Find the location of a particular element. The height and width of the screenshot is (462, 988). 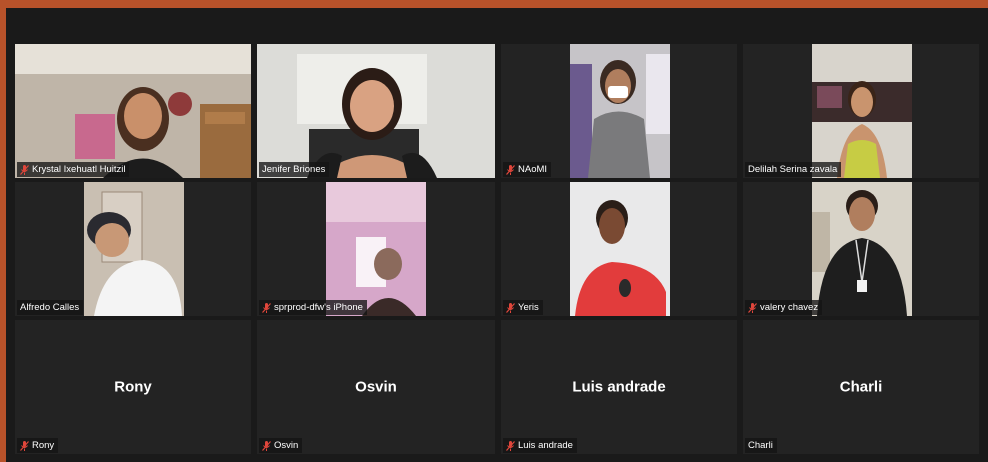

participant-center-name: Charli is located at coordinates (861, 387).